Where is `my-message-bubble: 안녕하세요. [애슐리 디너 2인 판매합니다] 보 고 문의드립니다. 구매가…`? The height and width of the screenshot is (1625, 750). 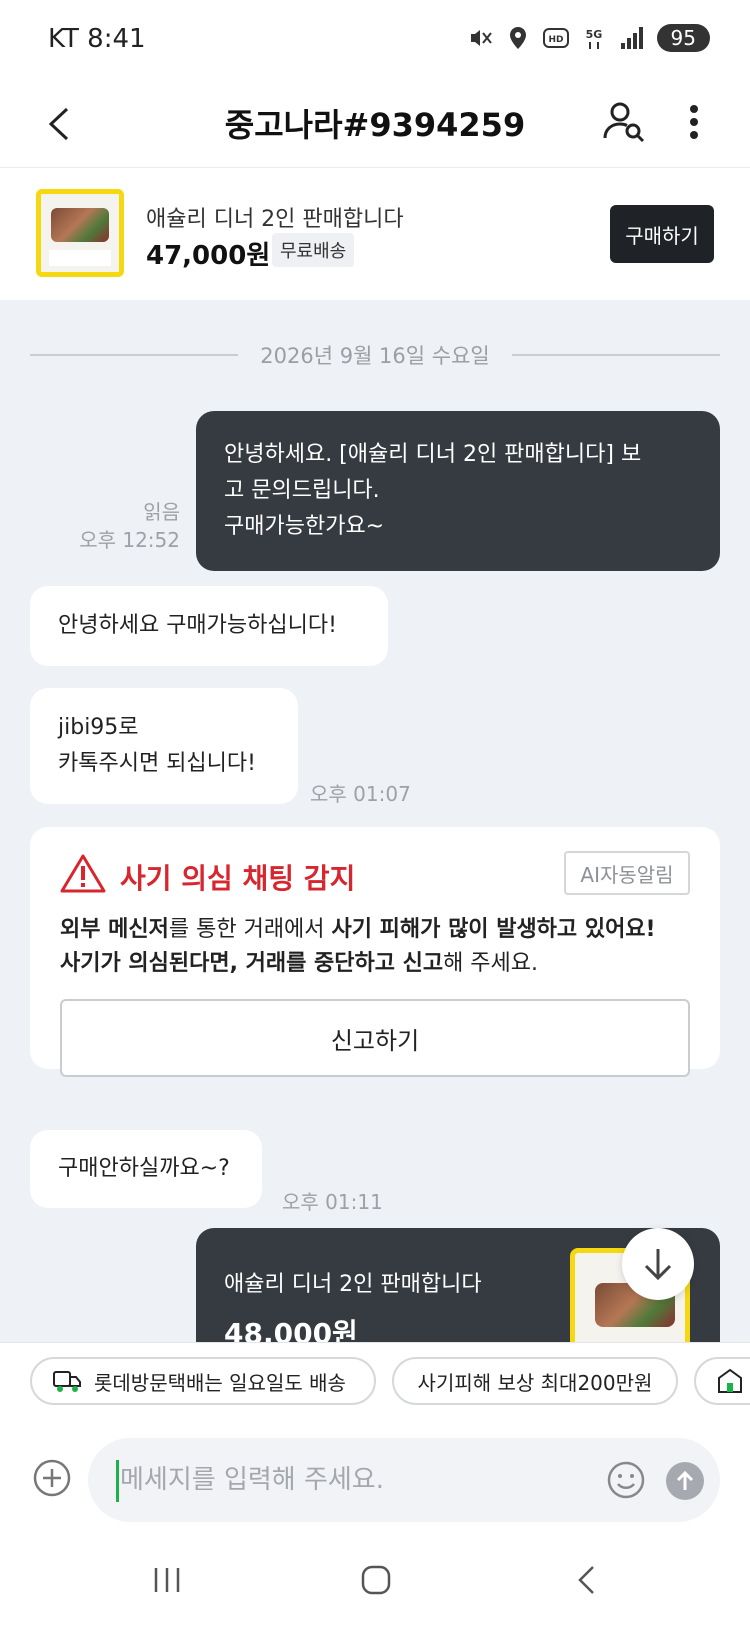
my-message-bubble: 안녕하세요. [애슐리 디너 2인 판매합니다] 보 고 문의드립니다. 구매가… is located at coordinates (458, 491).